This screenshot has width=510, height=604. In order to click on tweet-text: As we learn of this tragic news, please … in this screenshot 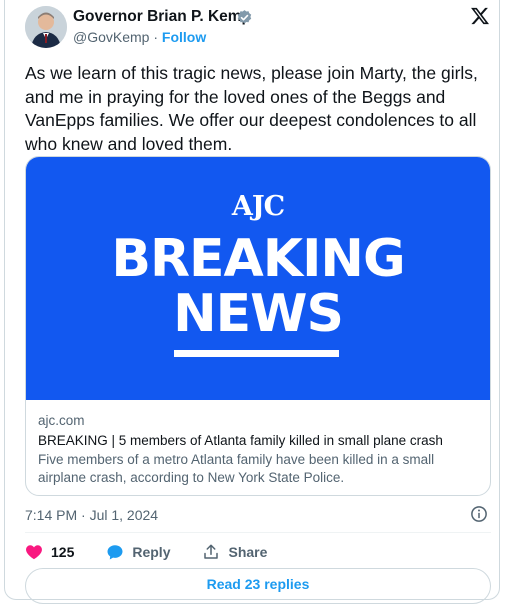, I will do `click(251, 108)`.